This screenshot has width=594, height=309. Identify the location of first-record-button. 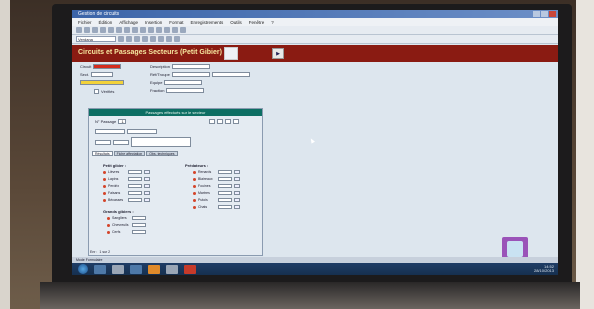
(212, 121).